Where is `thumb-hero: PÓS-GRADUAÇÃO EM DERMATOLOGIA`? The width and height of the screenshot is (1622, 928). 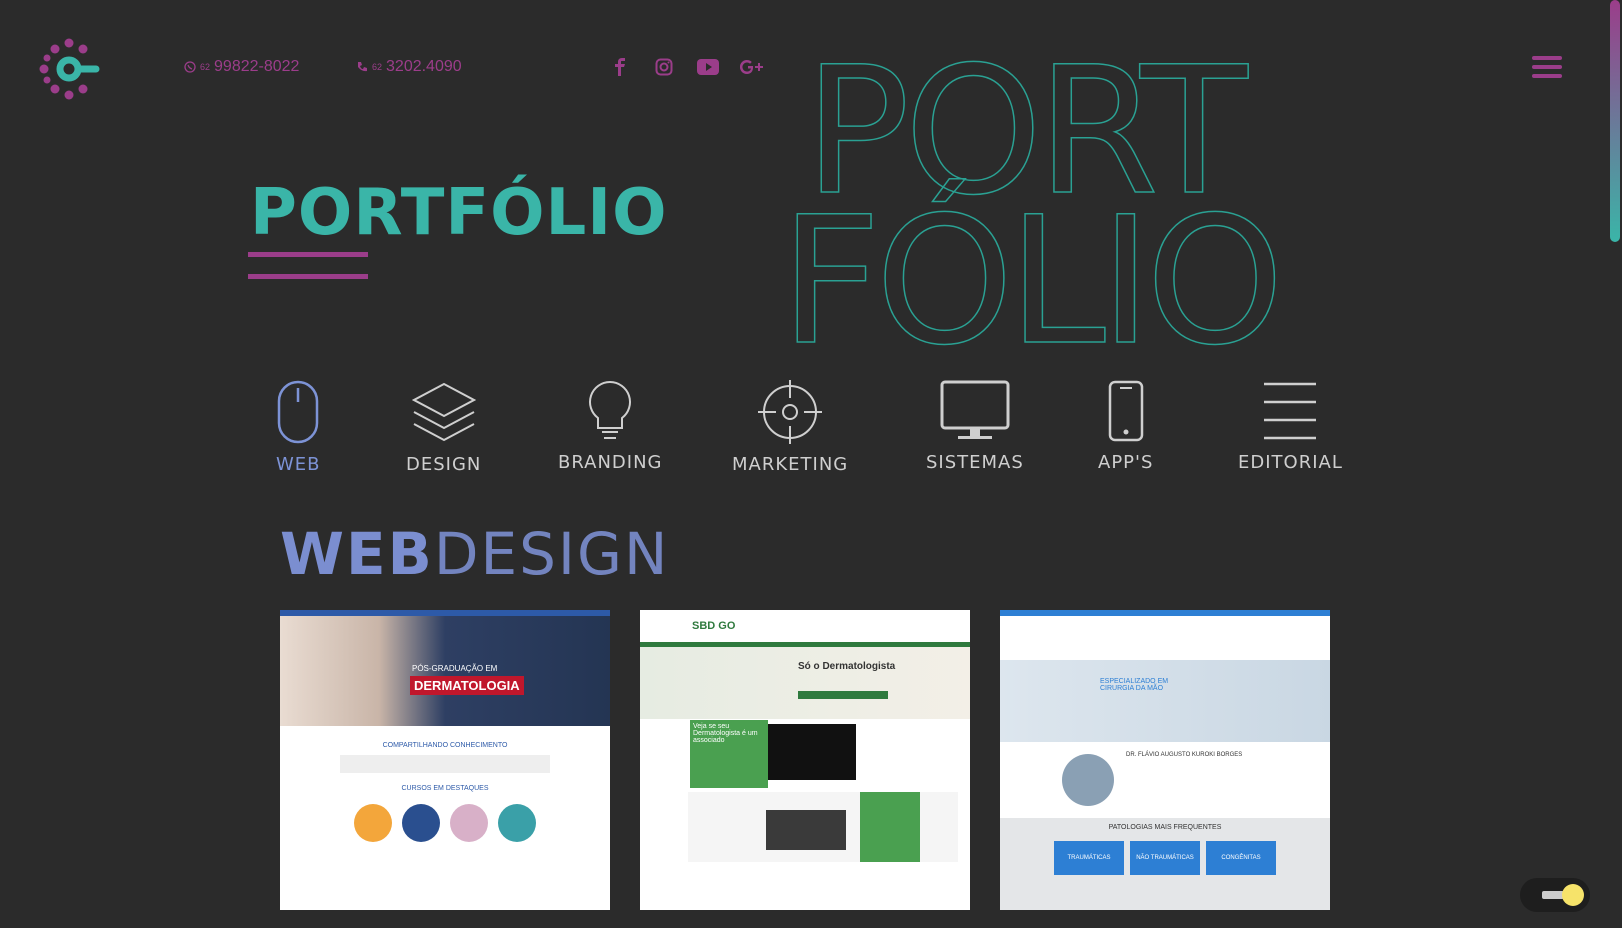 thumb-hero: PÓS-GRADUAÇÃO EM DERMATOLOGIA is located at coordinates (445, 671).